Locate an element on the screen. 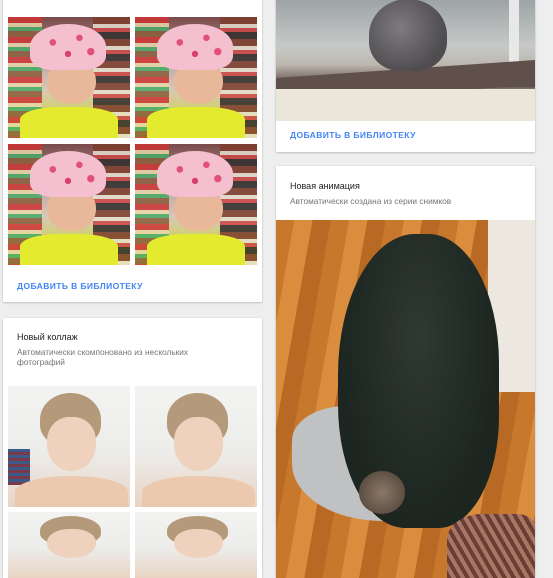 This screenshot has height=578, width=553. cat-window-card: ДОБАВИТЬ В БИБЛИОТЕКУ is located at coordinates (405, 76).